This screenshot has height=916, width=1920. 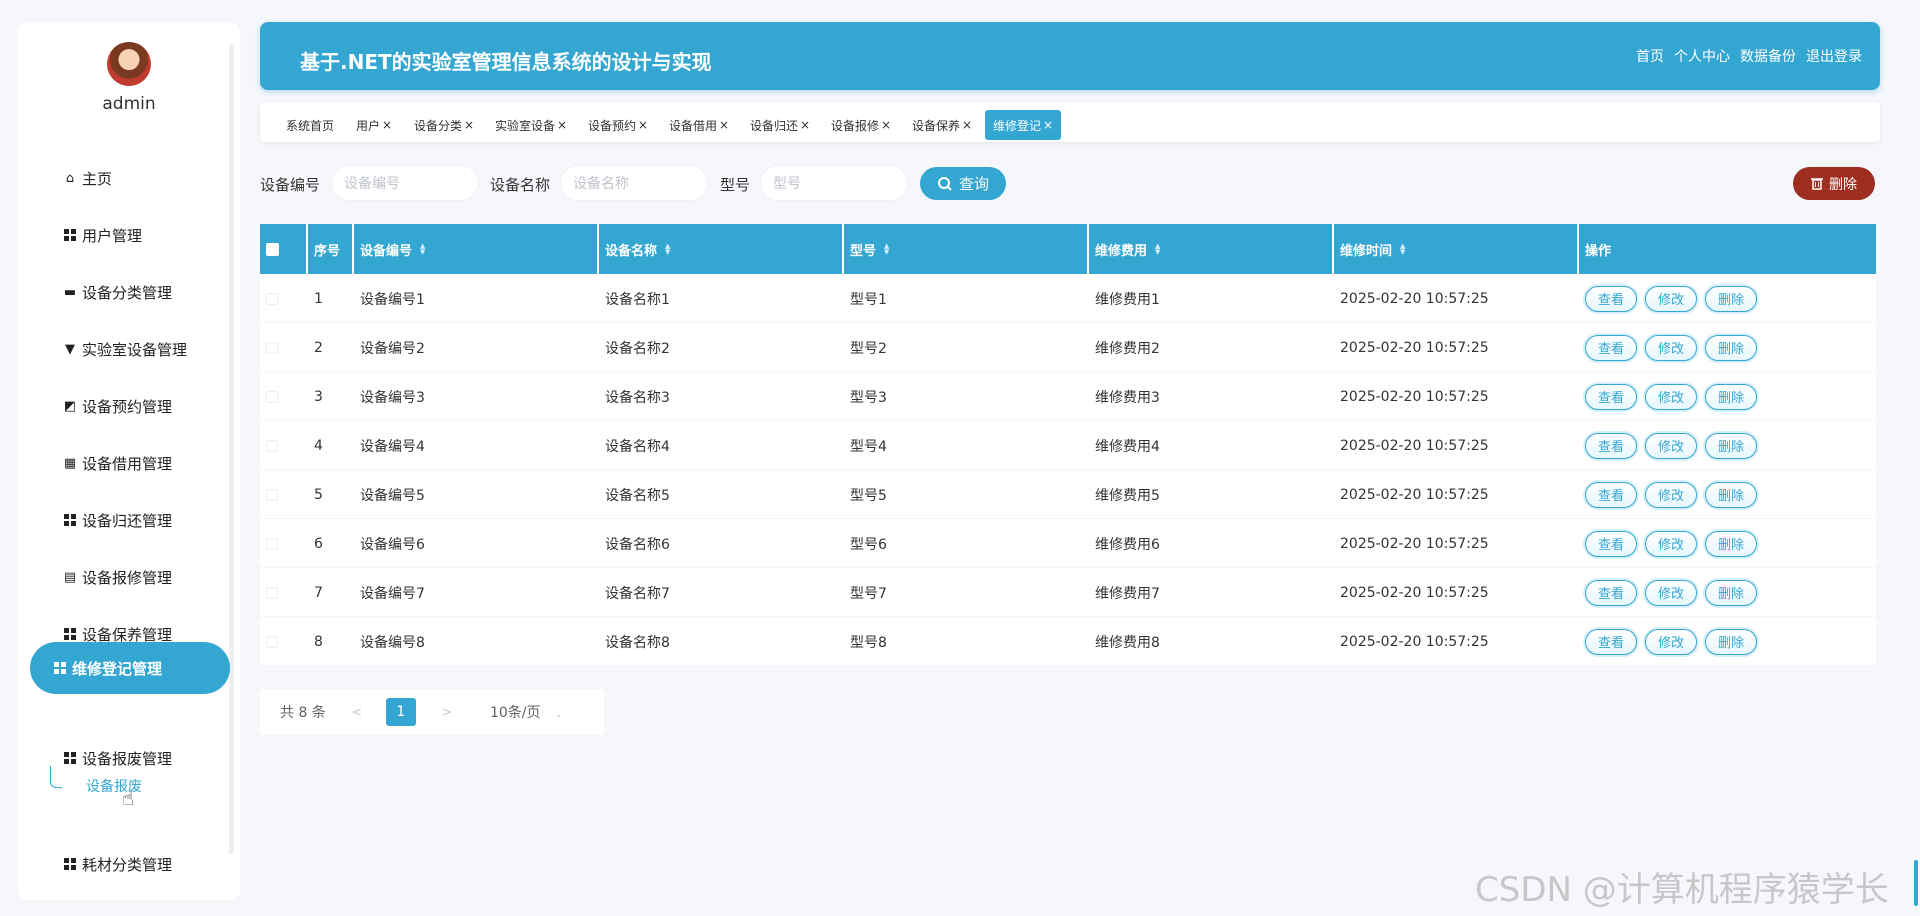 I want to click on page-size-select: 10条/页 ⌄, so click(x=526, y=712).